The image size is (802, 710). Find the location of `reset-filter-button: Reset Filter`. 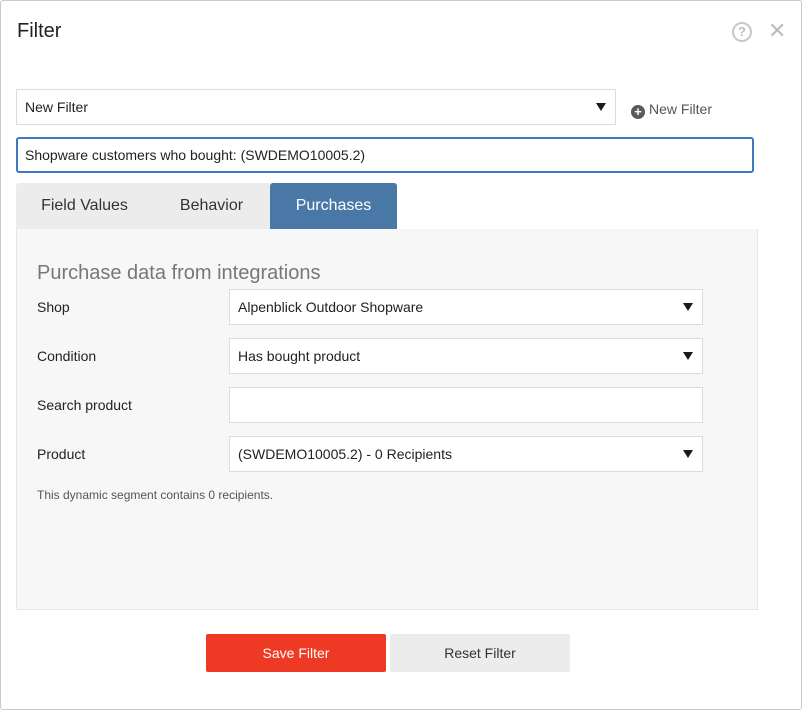

reset-filter-button: Reset Filter is located at coordinates (480, 653).